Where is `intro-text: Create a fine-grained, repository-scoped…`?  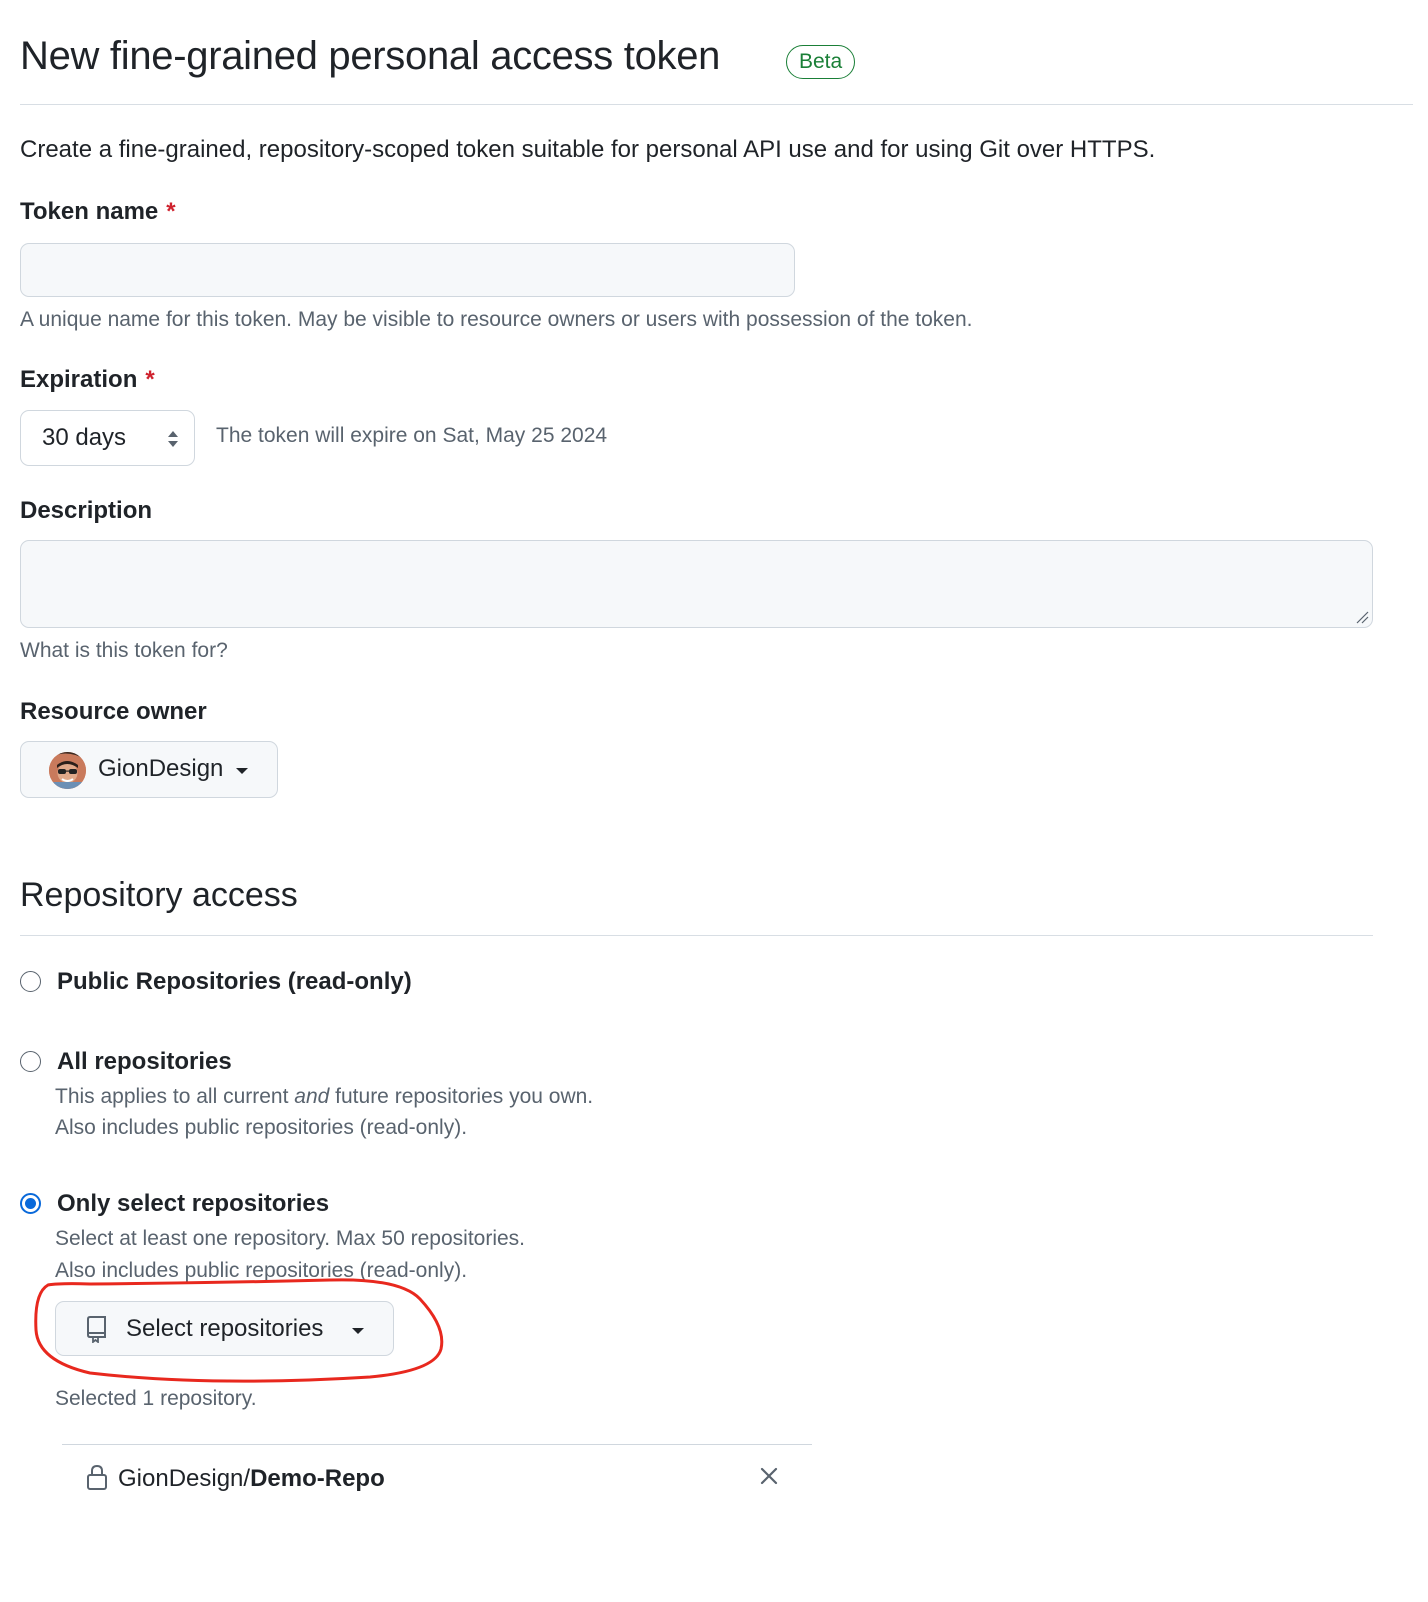 intro-text: Create a fine-grained, repository-scoped… is located at coordinates (588, 149).